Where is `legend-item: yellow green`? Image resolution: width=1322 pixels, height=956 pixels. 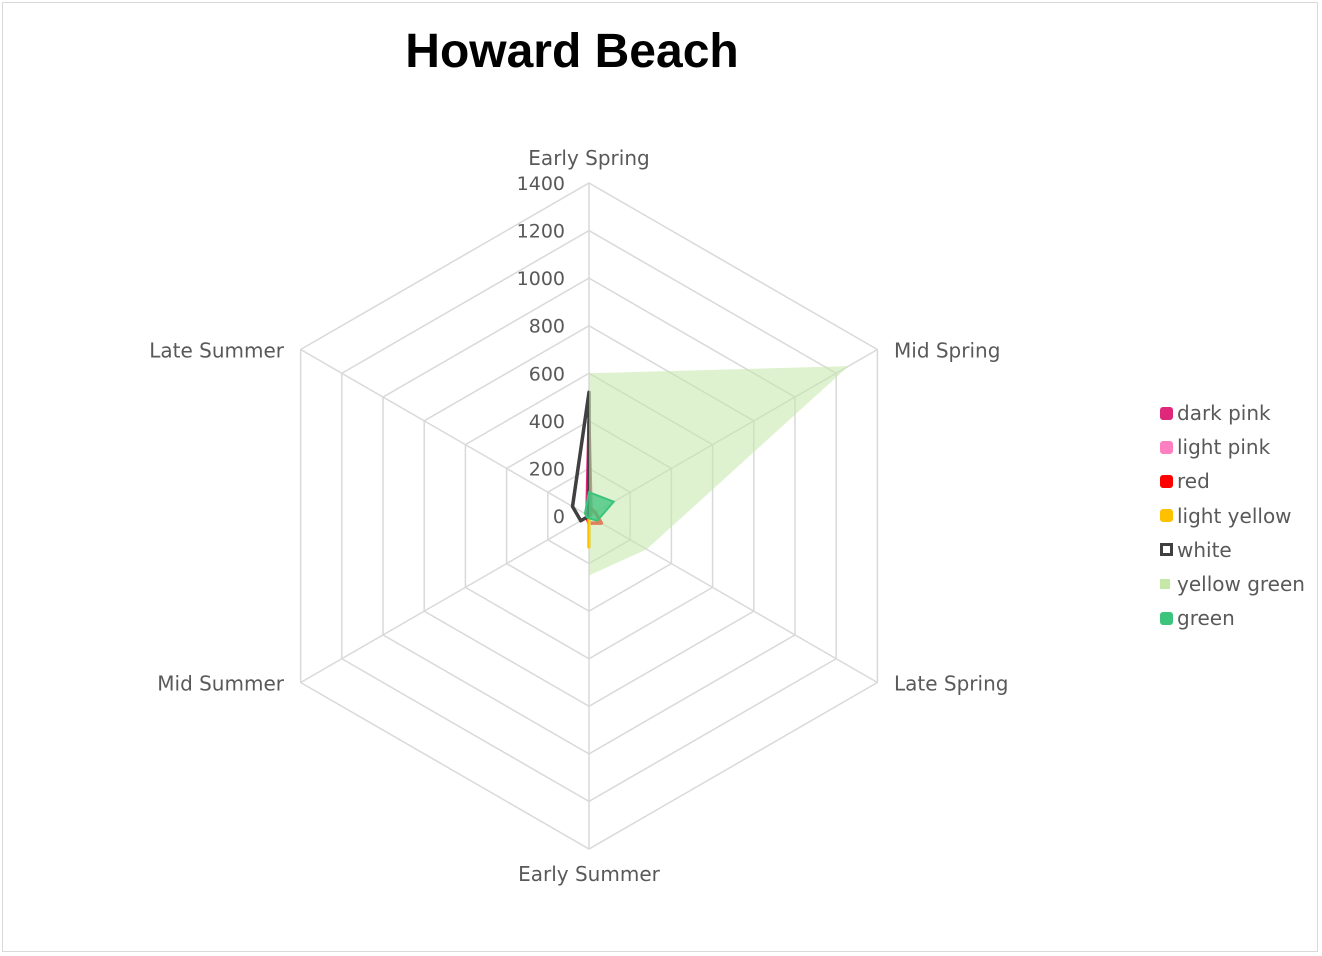 legend-item: yellow green is located at coordinates (1232, 584).